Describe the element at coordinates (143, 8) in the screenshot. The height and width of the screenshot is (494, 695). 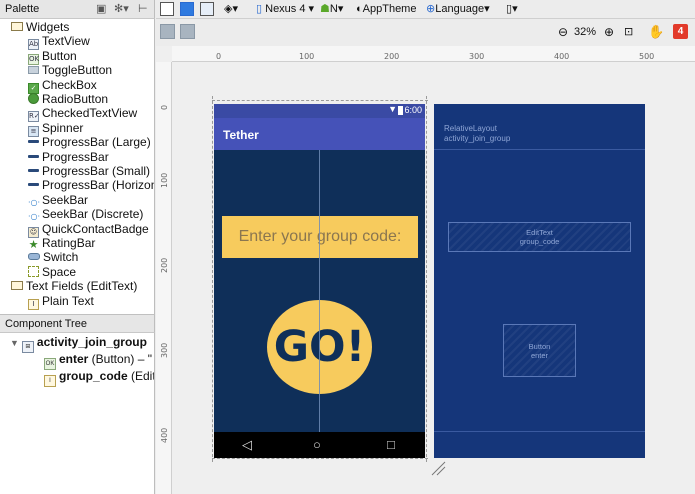
I see `pin-icon: ⊢` at that location.